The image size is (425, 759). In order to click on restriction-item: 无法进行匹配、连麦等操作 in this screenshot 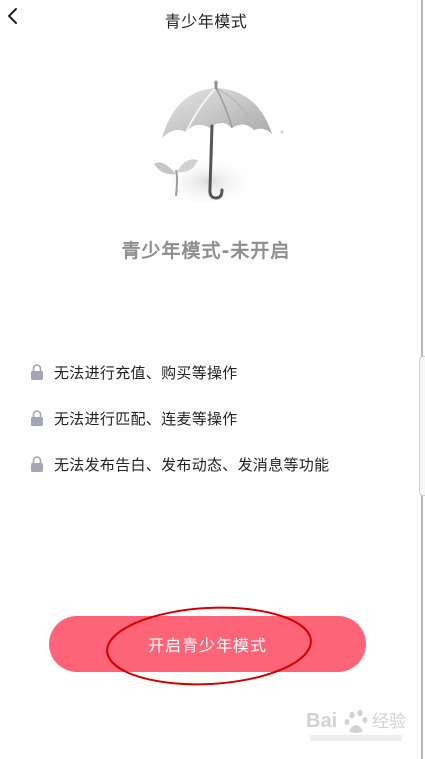, I will do `click(215, 418)`.